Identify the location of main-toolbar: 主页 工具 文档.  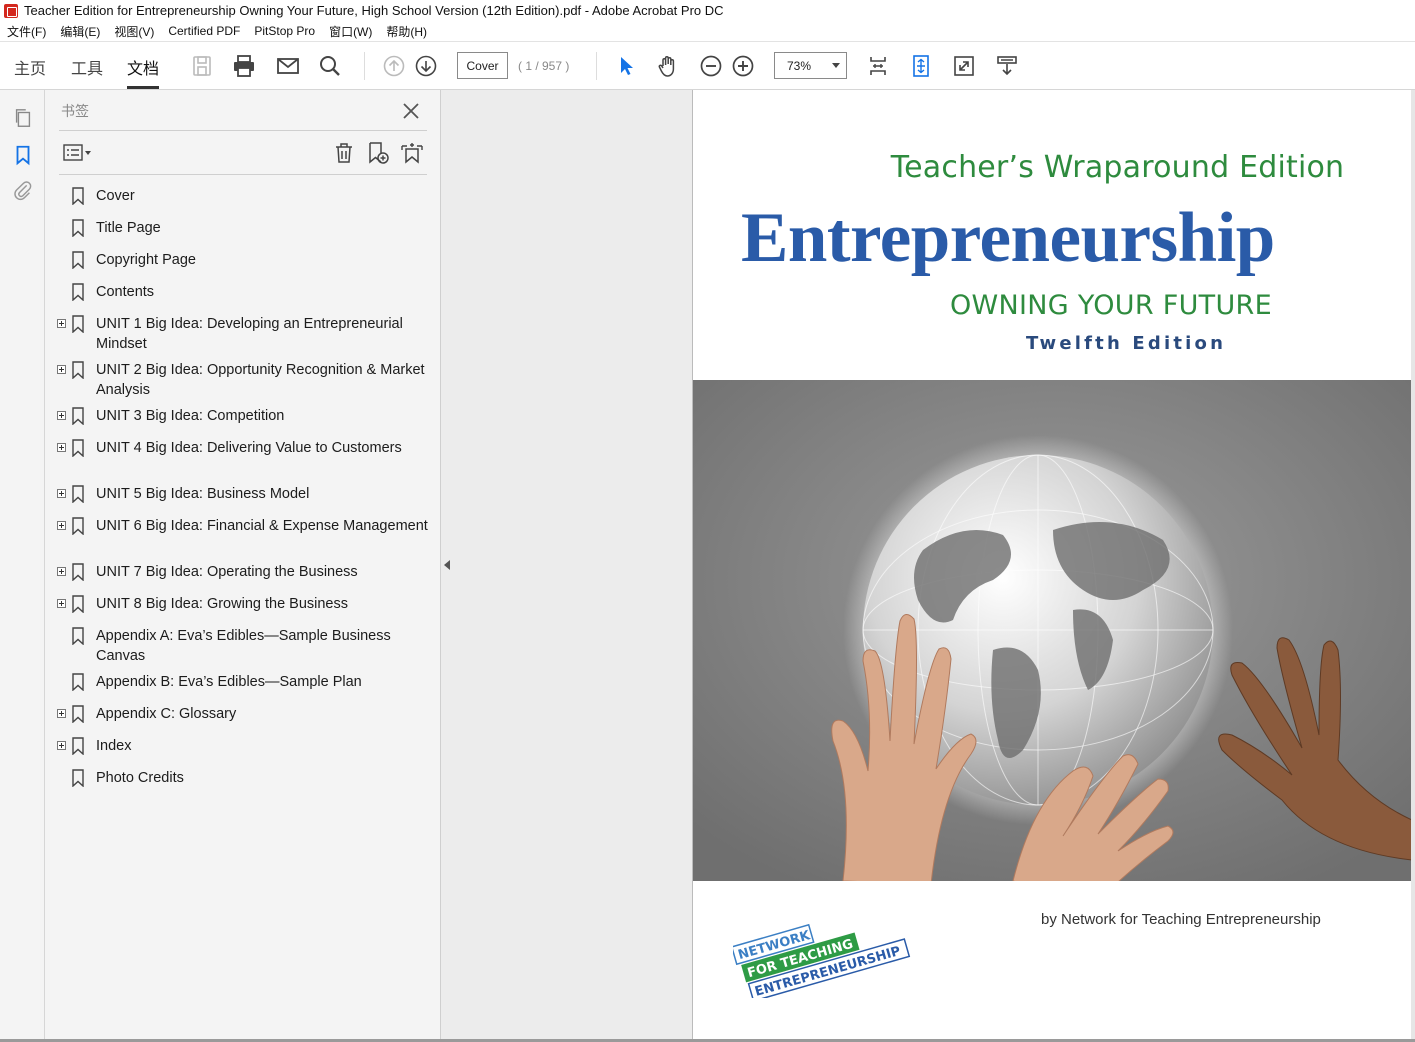
(707, 66).